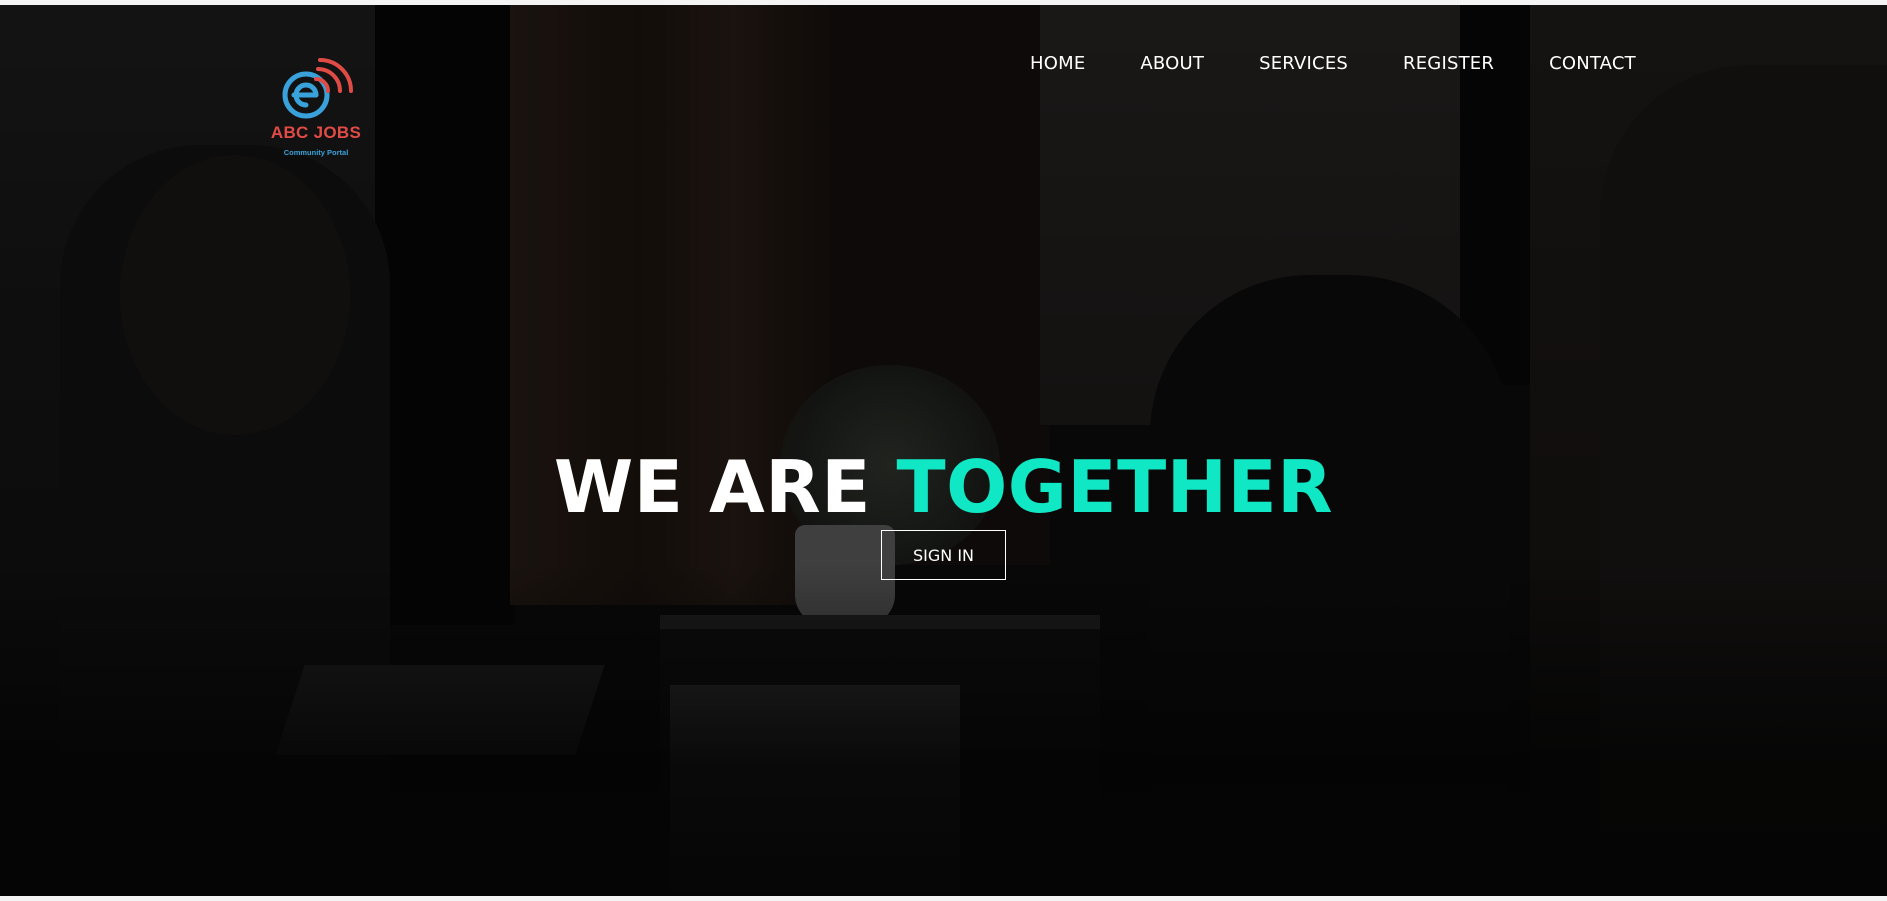 Image resolution: width=1887 pixels, height=901 pixels. Describe the element at coordinates (316, 152) in the screenshot. I see `logo-subtitle: Community Portal` at that location.